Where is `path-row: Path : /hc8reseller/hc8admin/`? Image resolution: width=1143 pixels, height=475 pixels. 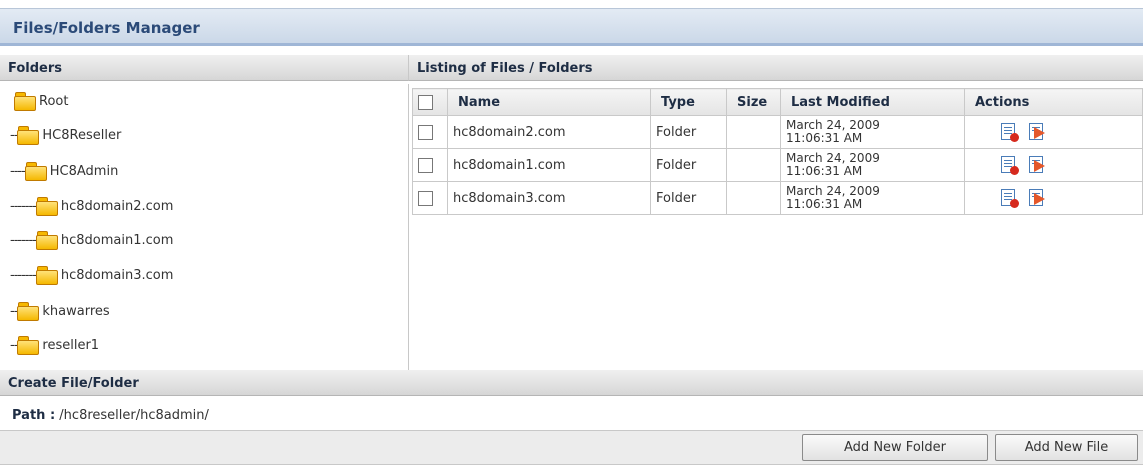
path-row: Path : /hc8reseller/hc8admin/ is located at coordinates (571, 414).